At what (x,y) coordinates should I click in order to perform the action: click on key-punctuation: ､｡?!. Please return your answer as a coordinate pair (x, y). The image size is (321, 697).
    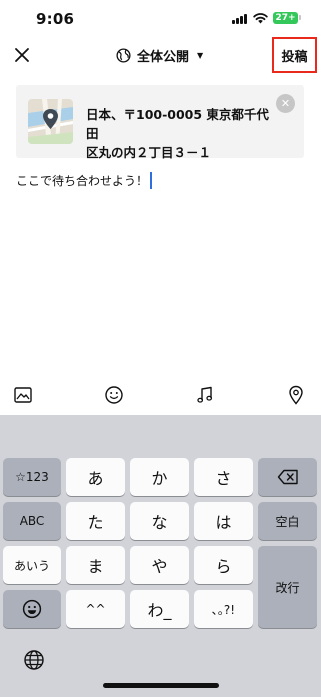
    Looking at the image, I should click on (223, 609).